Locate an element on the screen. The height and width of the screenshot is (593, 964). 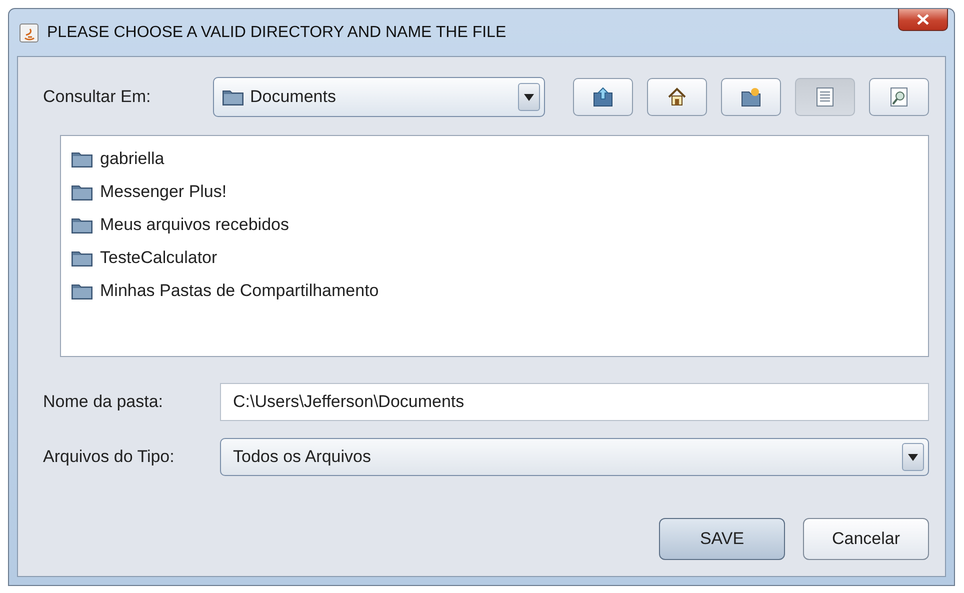
folder-item: Meus arquivos recebidos is located at coordinates (194, 225).